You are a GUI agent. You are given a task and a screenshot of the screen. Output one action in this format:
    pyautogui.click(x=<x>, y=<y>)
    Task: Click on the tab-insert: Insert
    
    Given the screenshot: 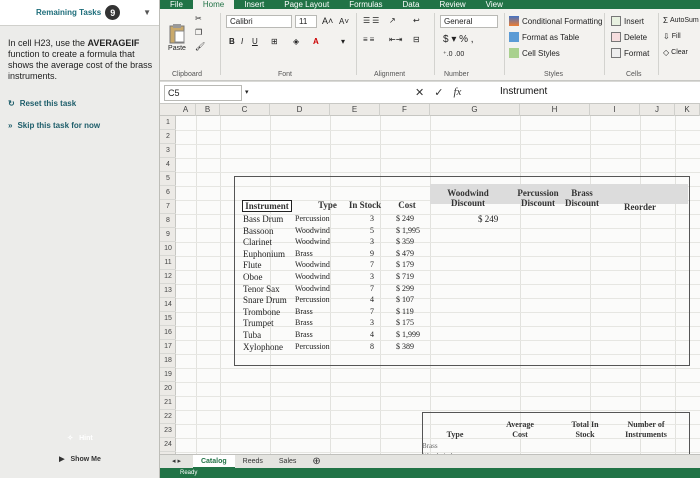 What is the action you would take?
    pyautogui.click(x=254, y=4)
    